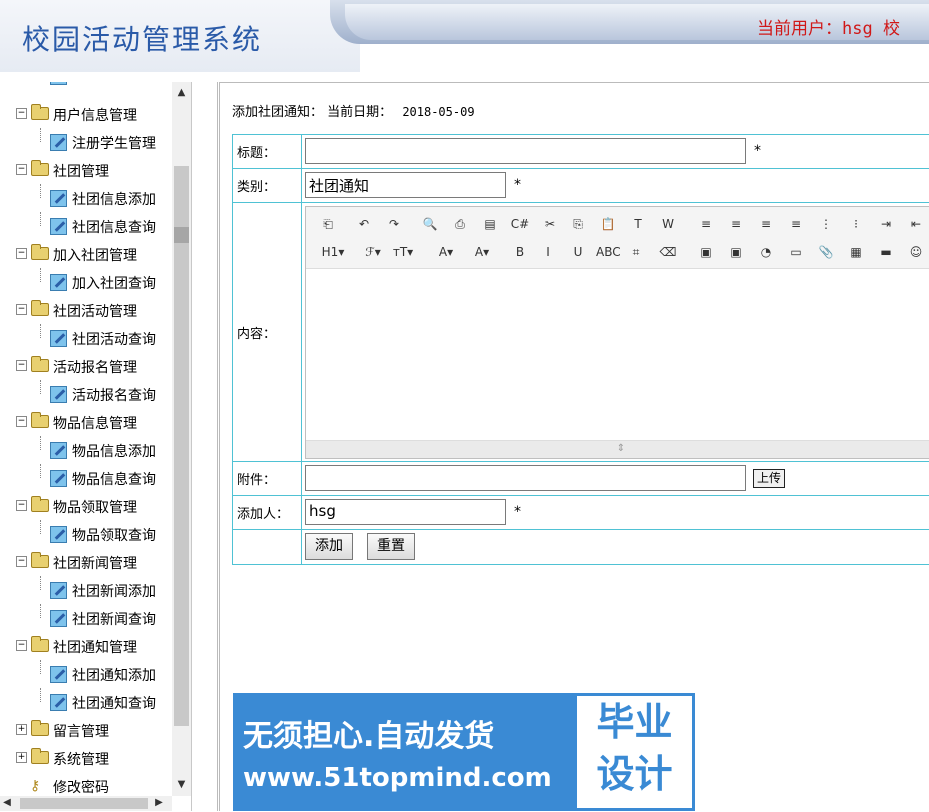 Image resolution: width=929 pixels, height=812 pixels. I want to click on font-size-icon: тT▾, so click(403, 252).